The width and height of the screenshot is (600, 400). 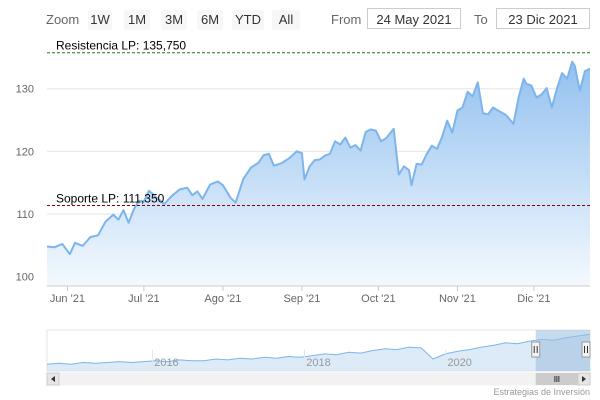 What do you see at coordinates (143, 299) in the screenshot?
I see `x-tick-label: Jul '21` at bounding box center [143, 299].